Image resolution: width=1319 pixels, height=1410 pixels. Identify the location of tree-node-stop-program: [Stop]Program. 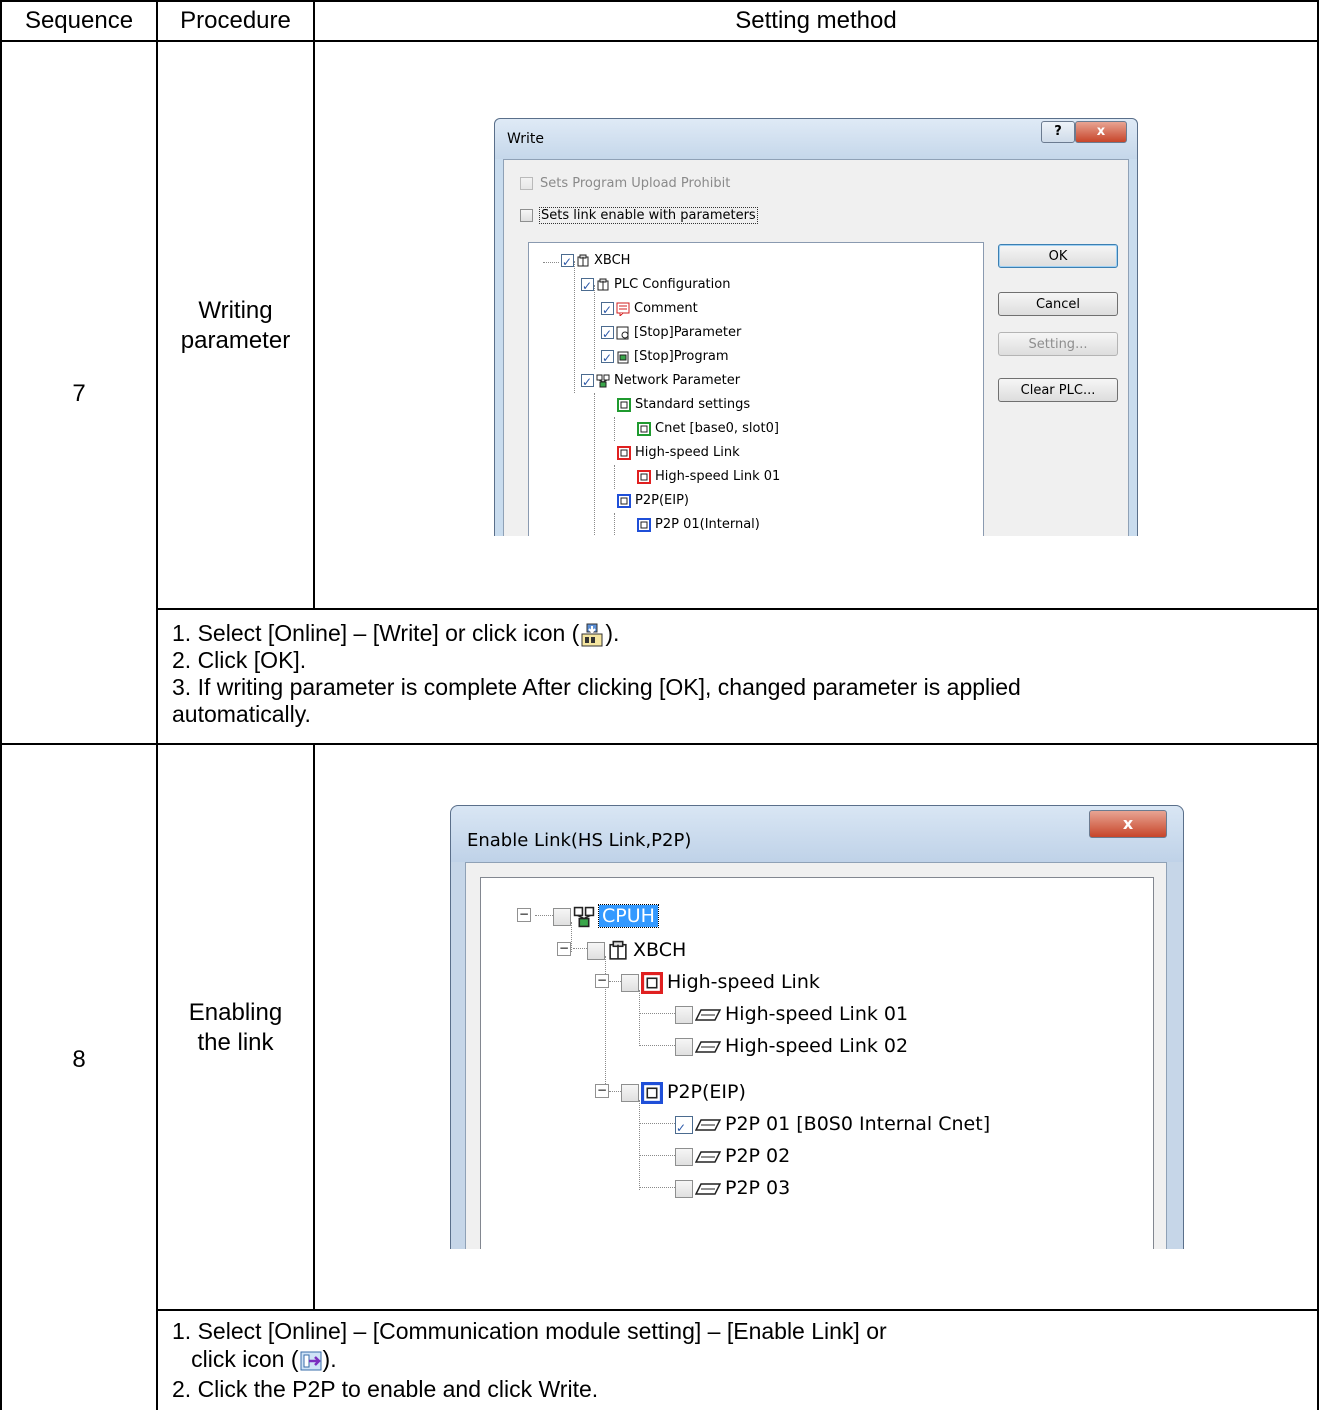
(665, 357).